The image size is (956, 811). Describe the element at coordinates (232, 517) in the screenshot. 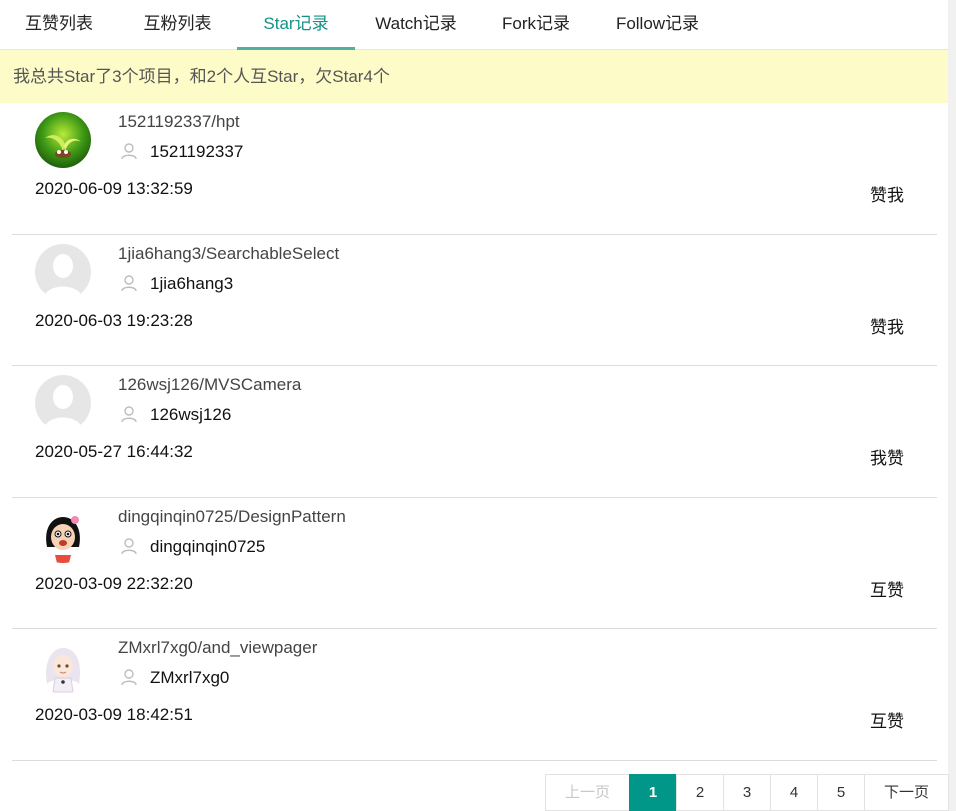

I see `repo-link: dingqinqin0725/DesignPattern` at that location.